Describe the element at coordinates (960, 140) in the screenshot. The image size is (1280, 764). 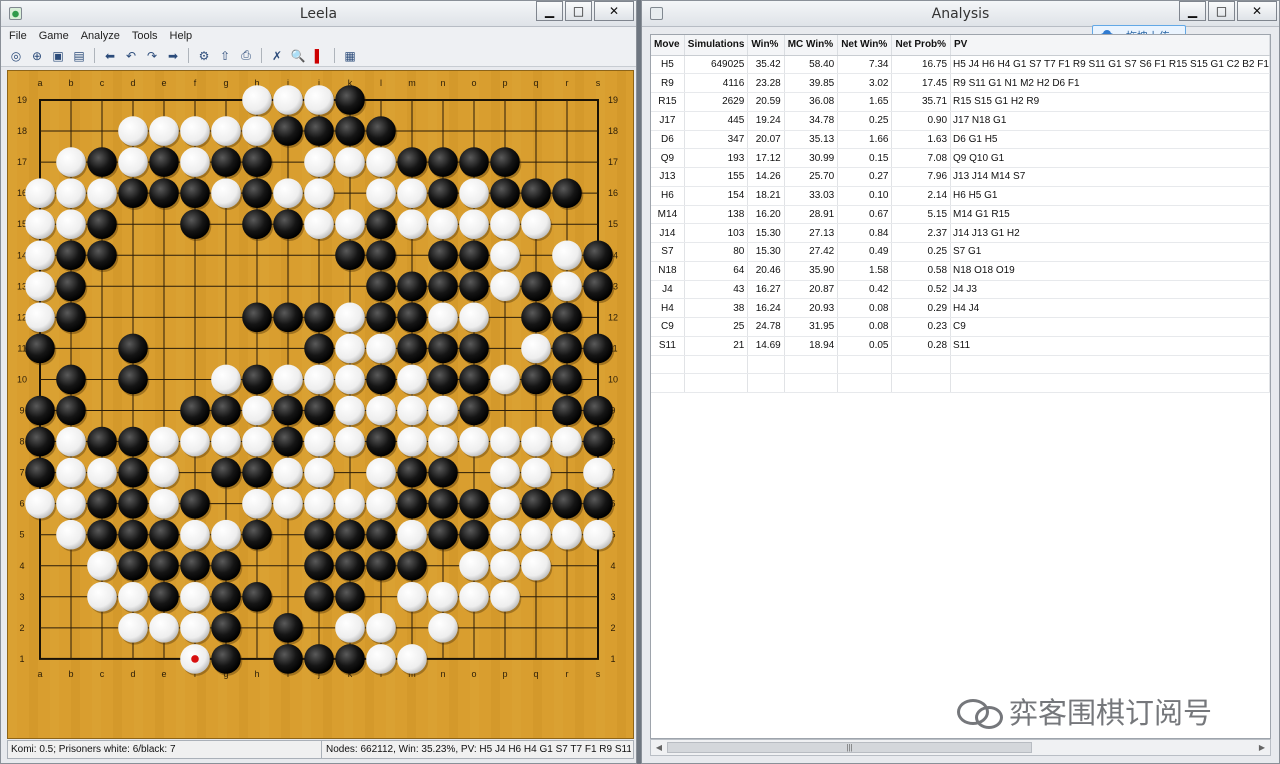
I see `table-row: D6 347 20.07 35.13 1.66 1.63 D6 G1 H5` at that location.